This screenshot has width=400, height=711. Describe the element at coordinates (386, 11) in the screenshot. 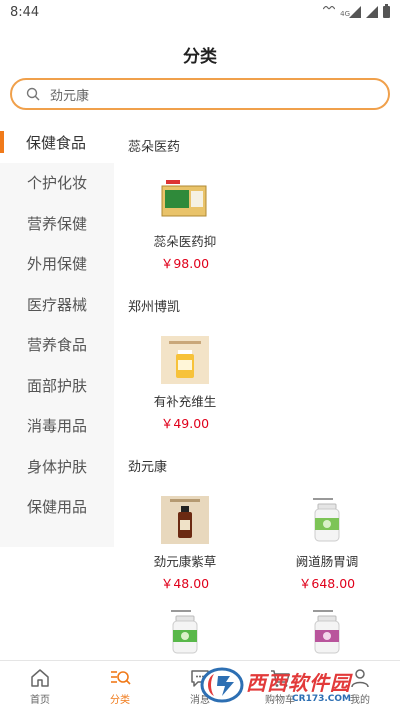

I see `battery-icon` at that location.